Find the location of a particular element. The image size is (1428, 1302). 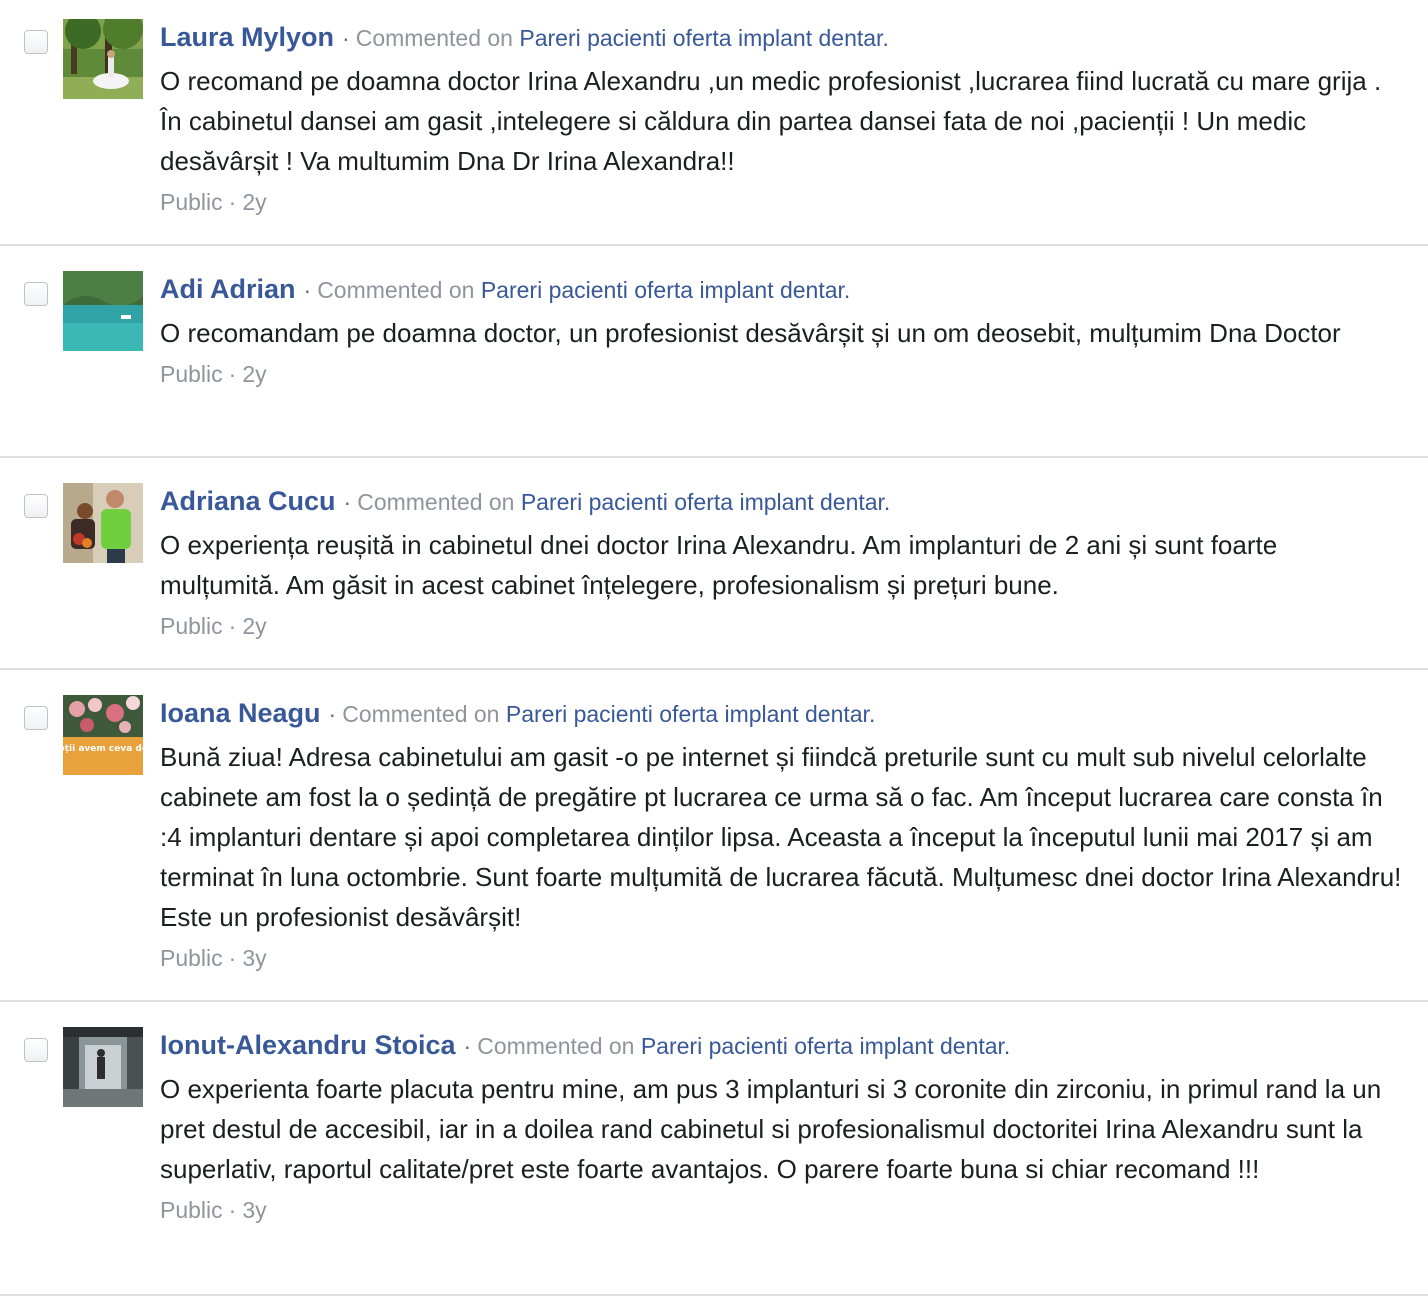

author-name: Ionut-Alexandru Stoica is located at coordinates (308, 1045).